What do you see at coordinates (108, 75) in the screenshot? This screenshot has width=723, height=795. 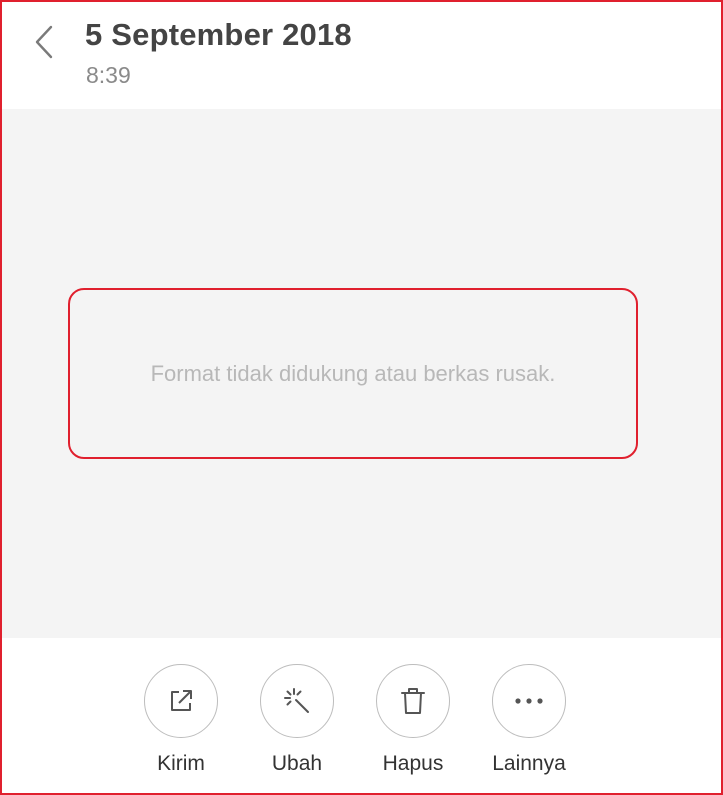 I see `time-subtitle: 8:39` at bounding box center [108, 75].